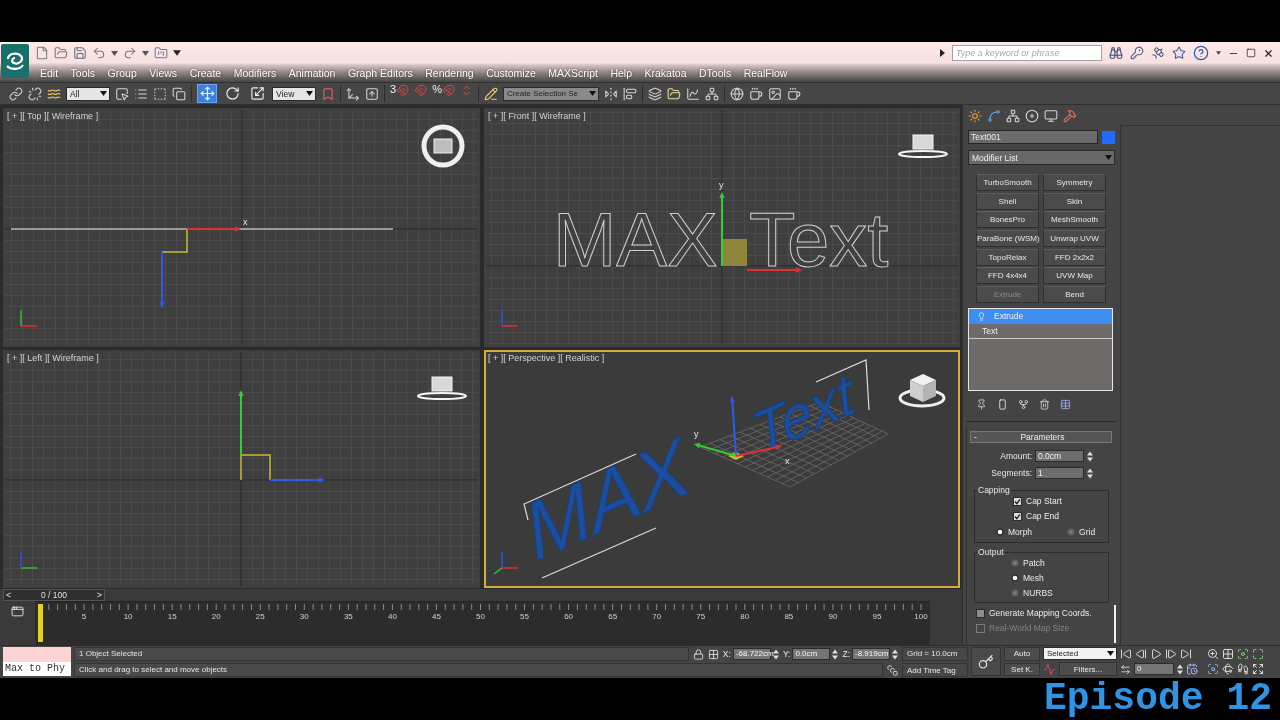 The width and height of the screenshot is (1280, 720). What do you see at coordinates (1192, 669) in the screenshot?
I see `calendar-clock-icon` at bounding box center [1192, 669].